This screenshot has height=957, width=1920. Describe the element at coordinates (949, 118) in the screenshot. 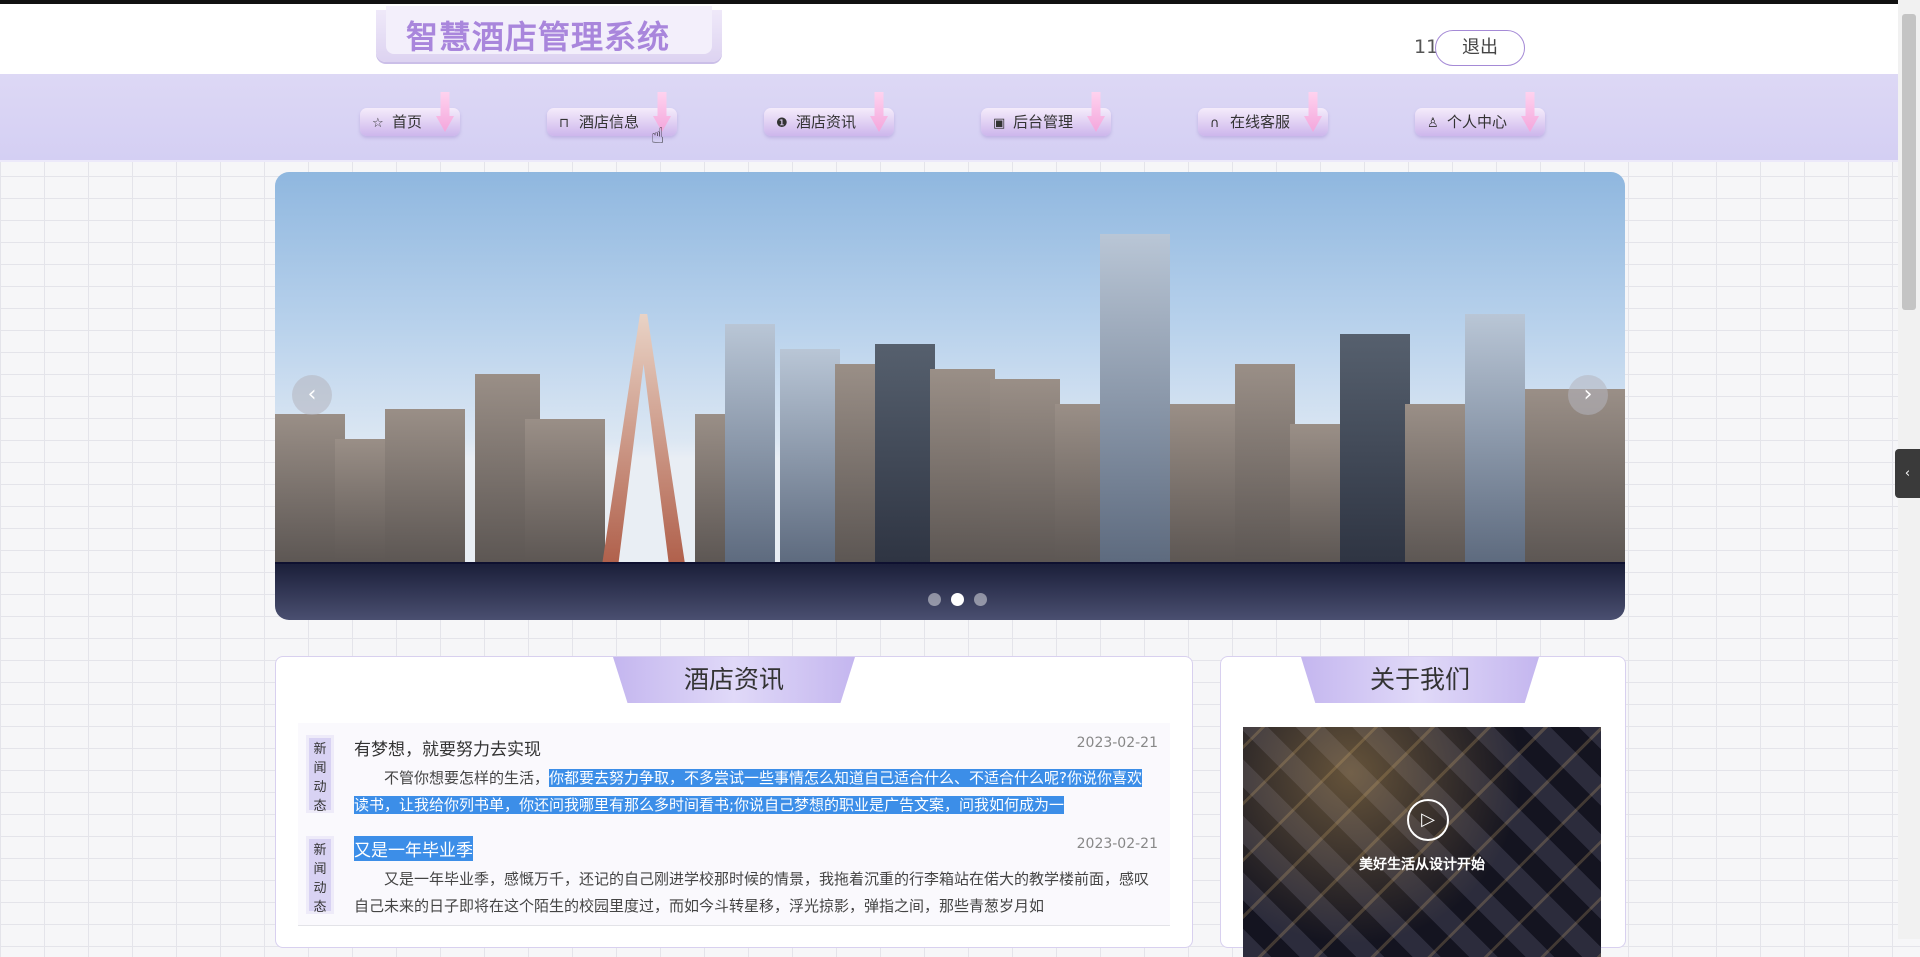

I see `main-navigation: ☆ 首页 ⊓ 酒店信息 ❶ 酒店资讯 ▣ 后台管理 ∩ 在线客服 ♙ 个人中心` at that location.